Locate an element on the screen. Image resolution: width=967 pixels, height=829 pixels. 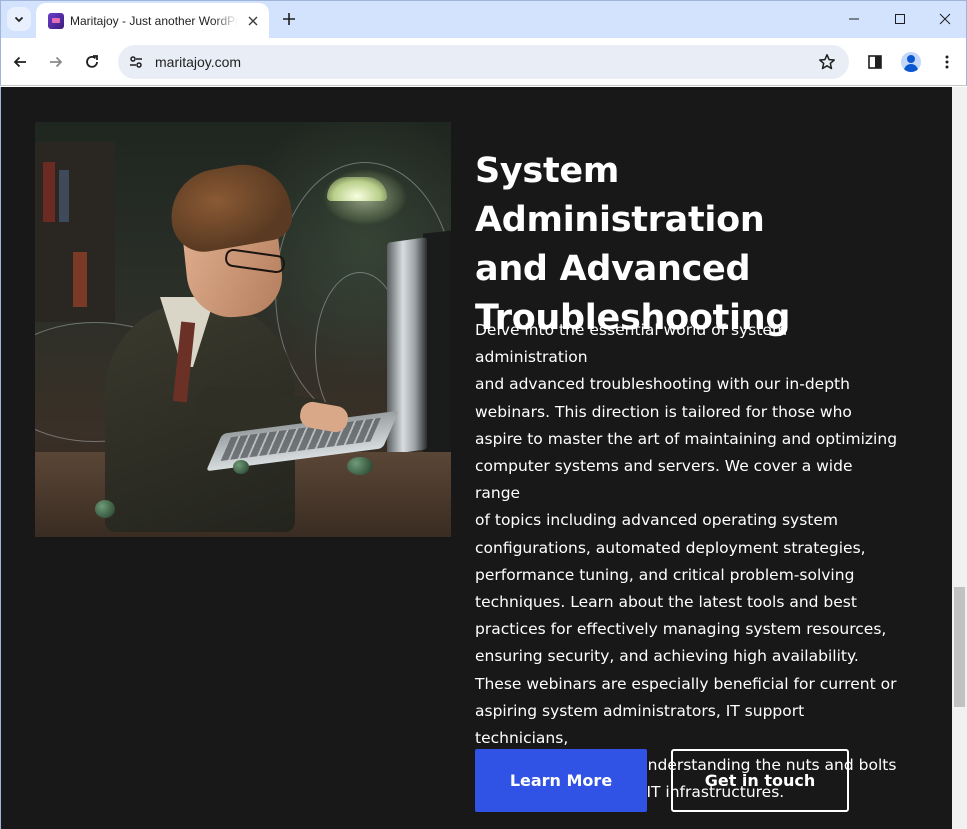
side-panel-button is located at coordinates (875, 62).